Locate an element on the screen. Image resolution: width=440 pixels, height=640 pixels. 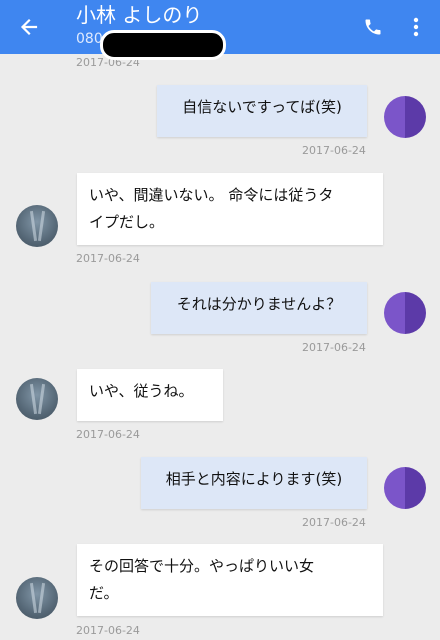
message-text: それは分かりませんよ？ is located at coordinates (259, 304).